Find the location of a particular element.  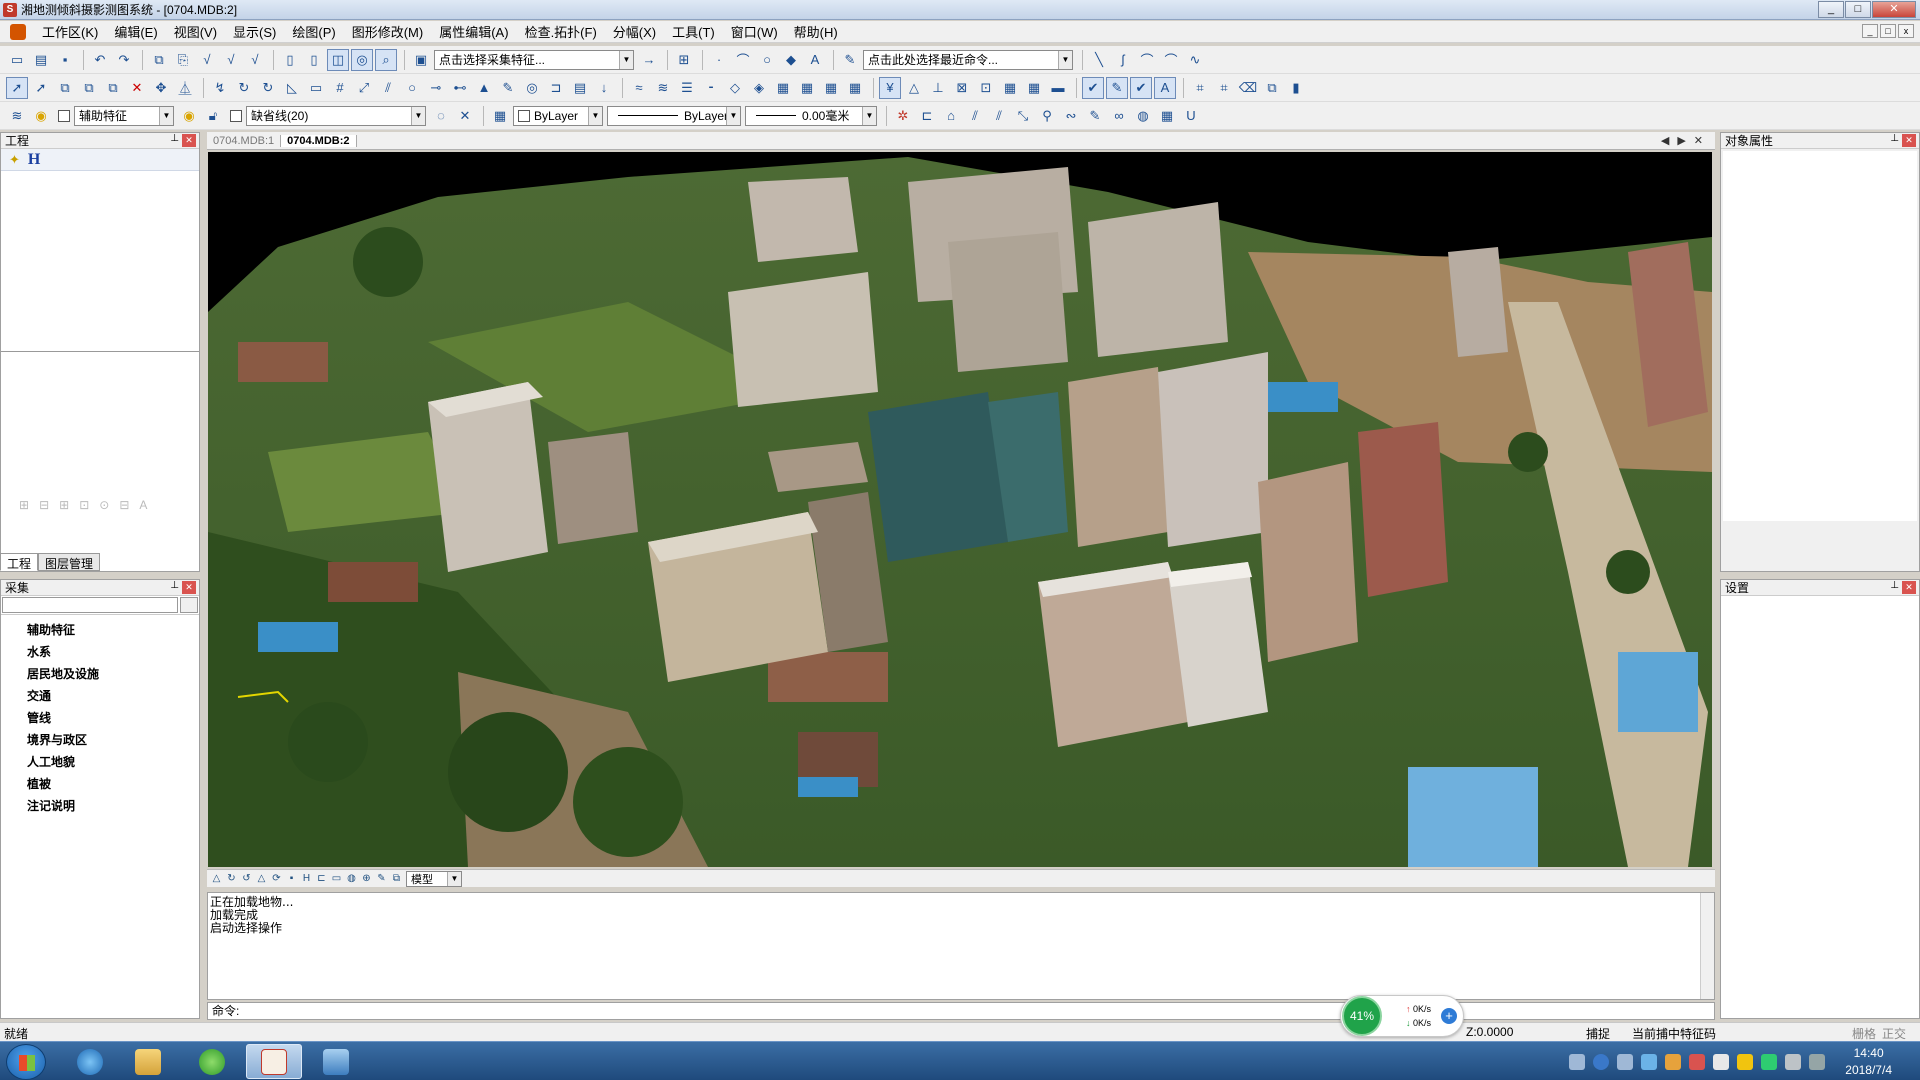

stamp-icon: ▲ is located at coordinates (484, 88).